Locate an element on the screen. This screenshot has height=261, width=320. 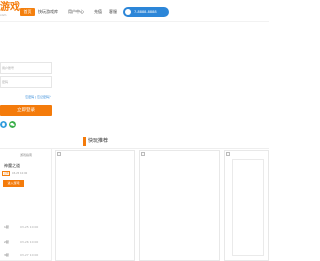
tag-meta: 03-25 10:00 is located at coordinates (20, 173).